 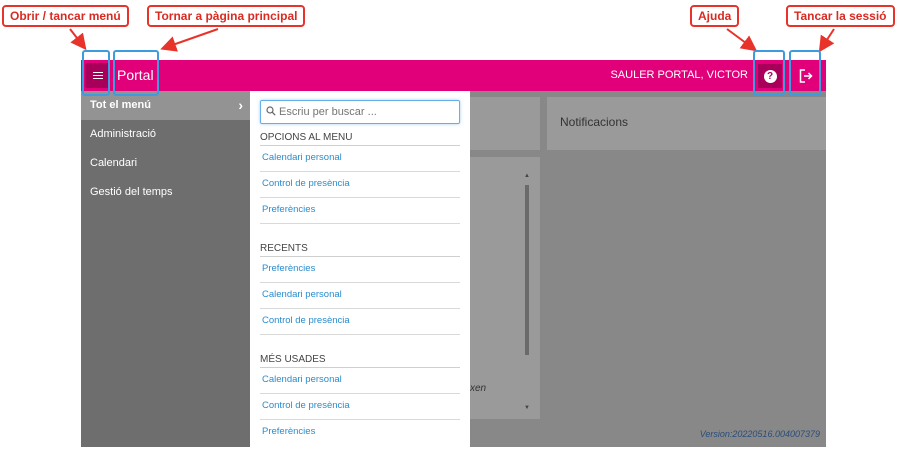 What do you see at coordinates (527, 176) in the screenshot?
I see `scroll-up-icon: ▲` at bounding box center [527, 176].